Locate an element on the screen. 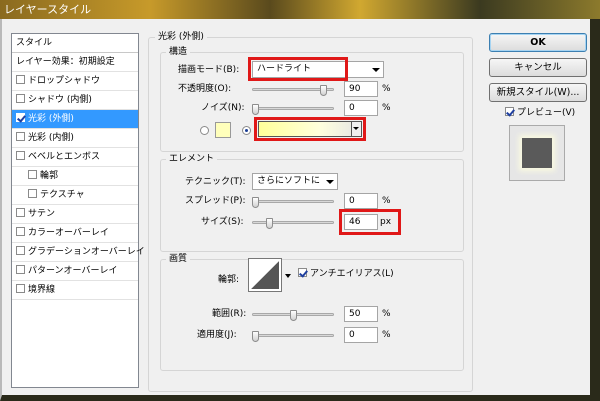 The width and height of the screenshot is (600, 401). size-label: サイズ(S): is located at coordinates (222, 222).